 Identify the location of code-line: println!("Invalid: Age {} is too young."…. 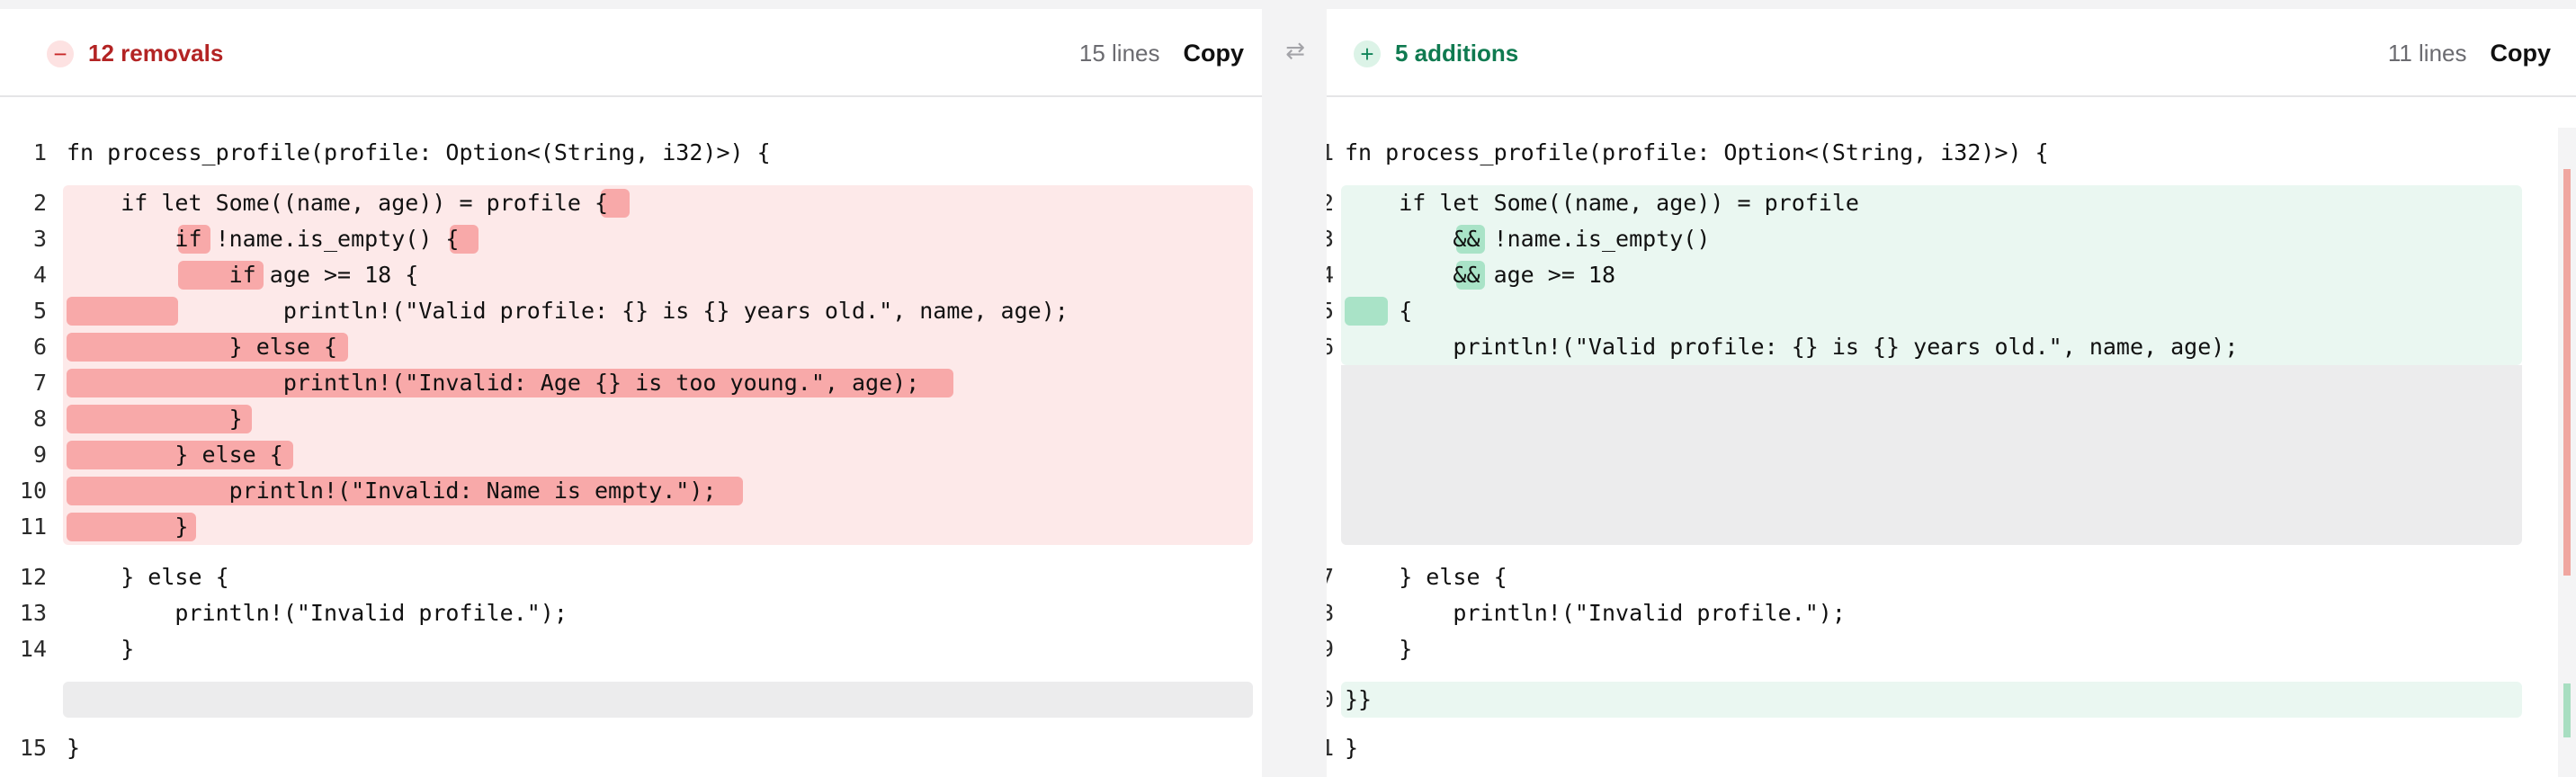
(493, 383).